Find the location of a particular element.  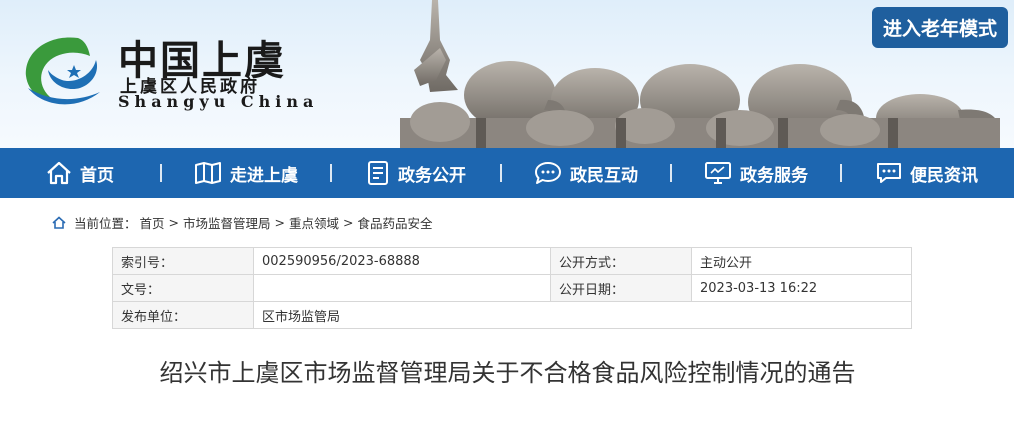

nav-label-home: 首页 is located at coordinates (97, 175).